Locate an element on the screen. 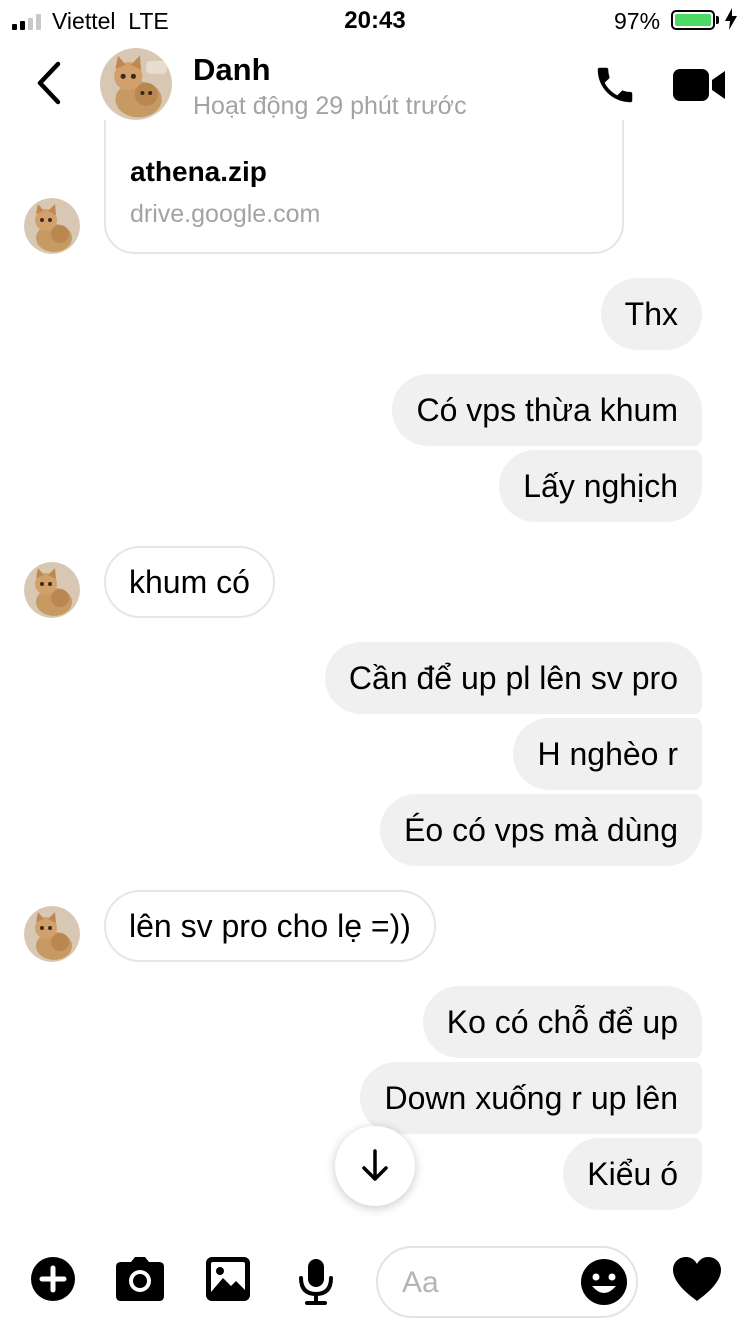 The image size is (750, 1334). gallery-icon is located at coordinates (228, 1279).